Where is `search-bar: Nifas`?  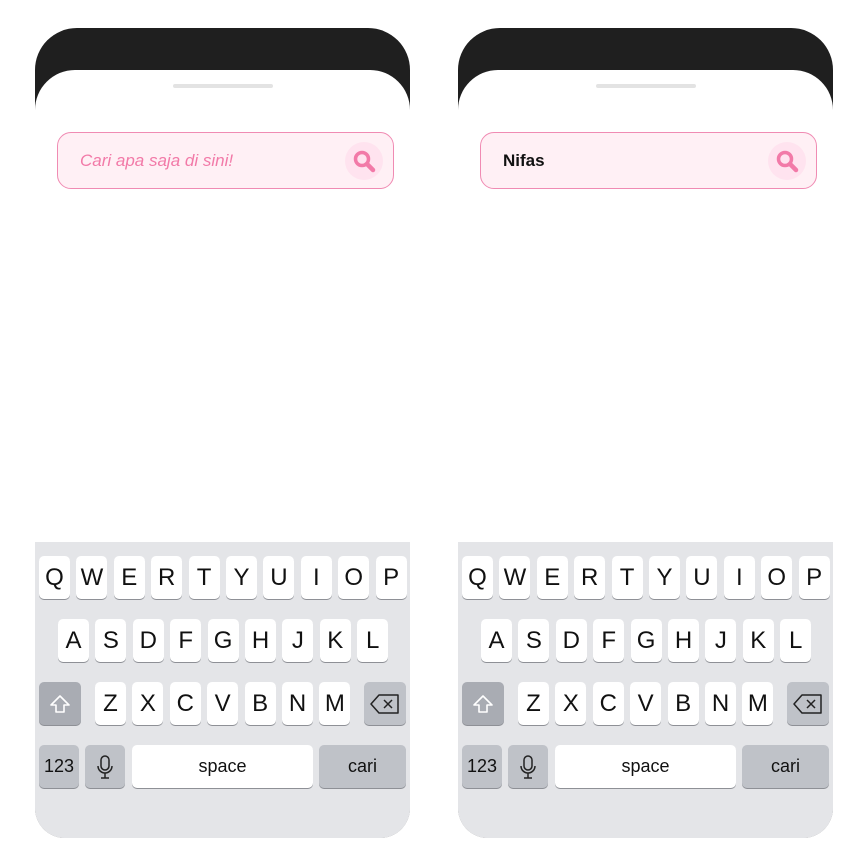
search-bar: Nifas is located at coordinates (648, 160).